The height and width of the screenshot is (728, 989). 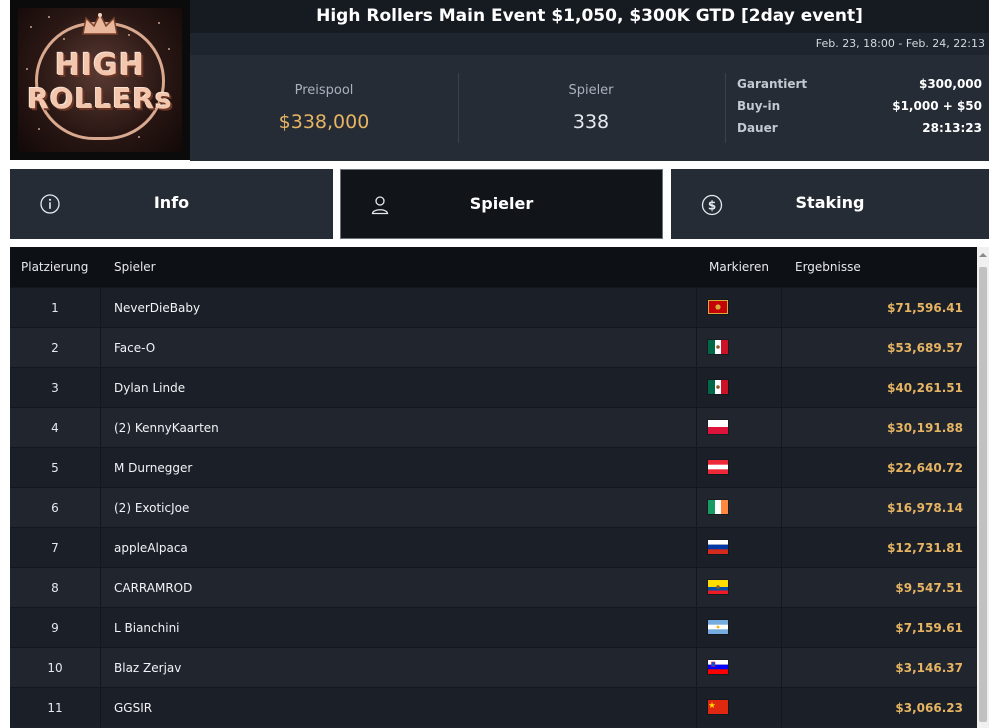 What do you see at coordinates (493, 507) in the screenshot?
I see `table-row: 6 (2) ExoticJoe $16,978.14` at bounding box center [493, 507].